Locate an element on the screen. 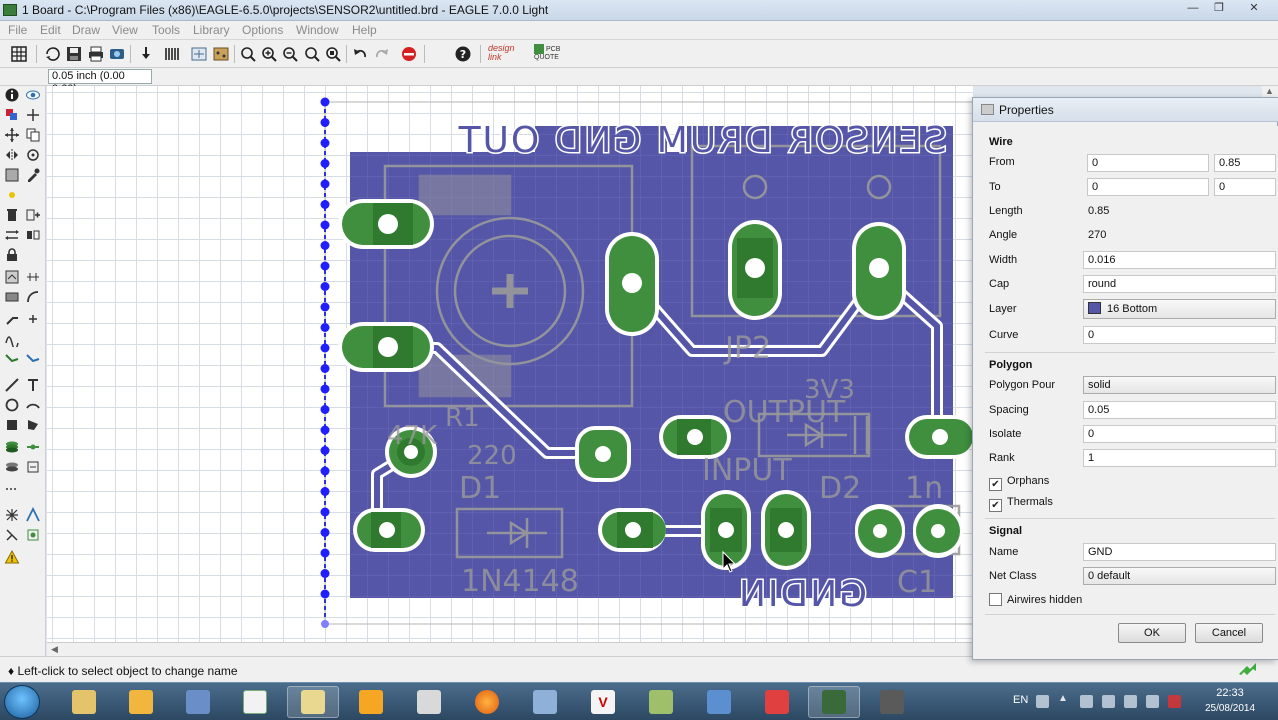 Image resolution: width=1278 pixels, height=720 pixels. outlook-taskbar-icon is located at coordinates (371, 702).